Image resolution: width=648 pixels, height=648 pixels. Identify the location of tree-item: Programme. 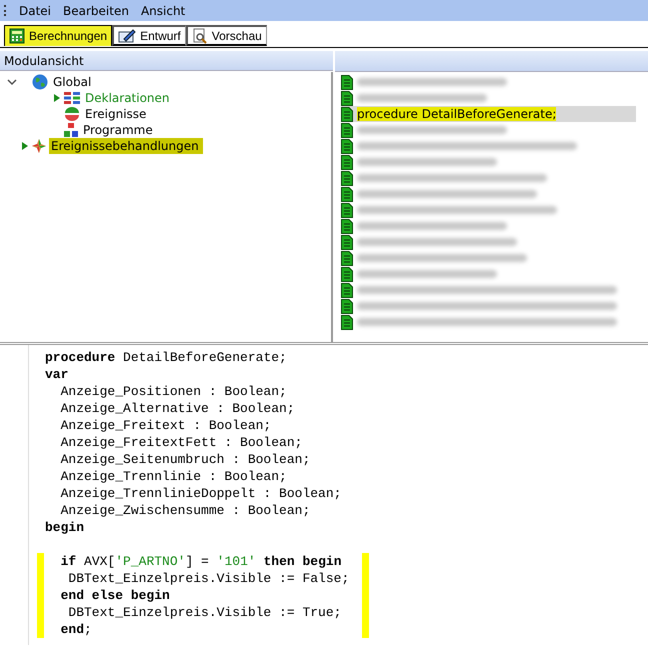
(118, 130).